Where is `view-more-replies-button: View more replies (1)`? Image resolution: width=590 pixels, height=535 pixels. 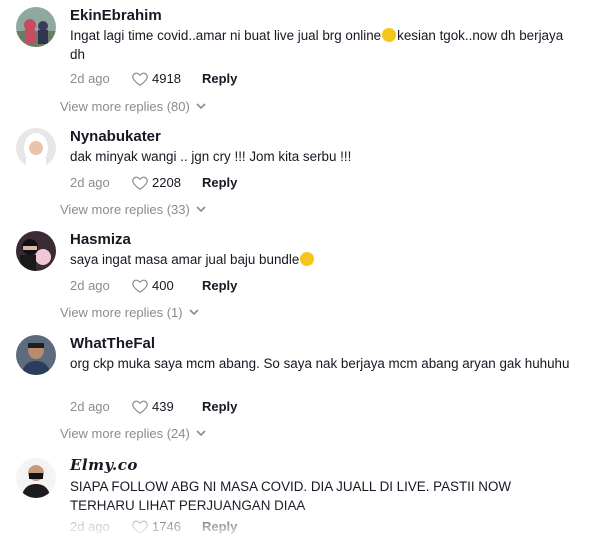
view-more-replies-button: View more replies (1) is located at coordinates (129, 312).